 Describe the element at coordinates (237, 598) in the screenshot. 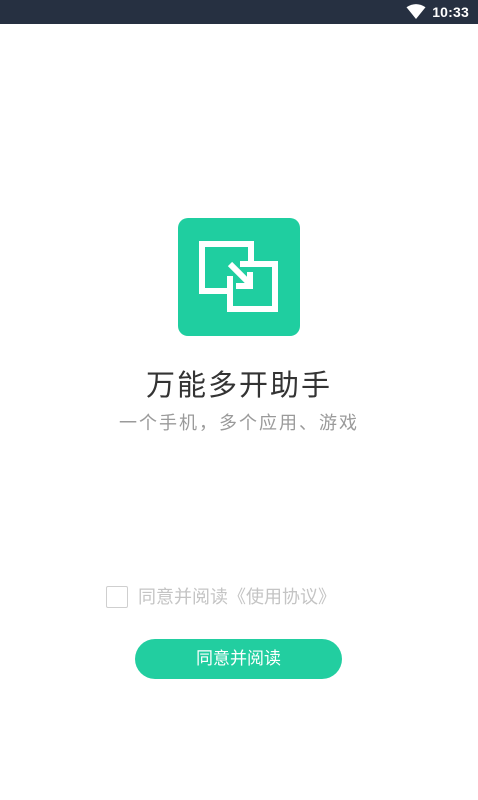

I see `agreement-label: 同意并阅读《使用协议》` at that location.